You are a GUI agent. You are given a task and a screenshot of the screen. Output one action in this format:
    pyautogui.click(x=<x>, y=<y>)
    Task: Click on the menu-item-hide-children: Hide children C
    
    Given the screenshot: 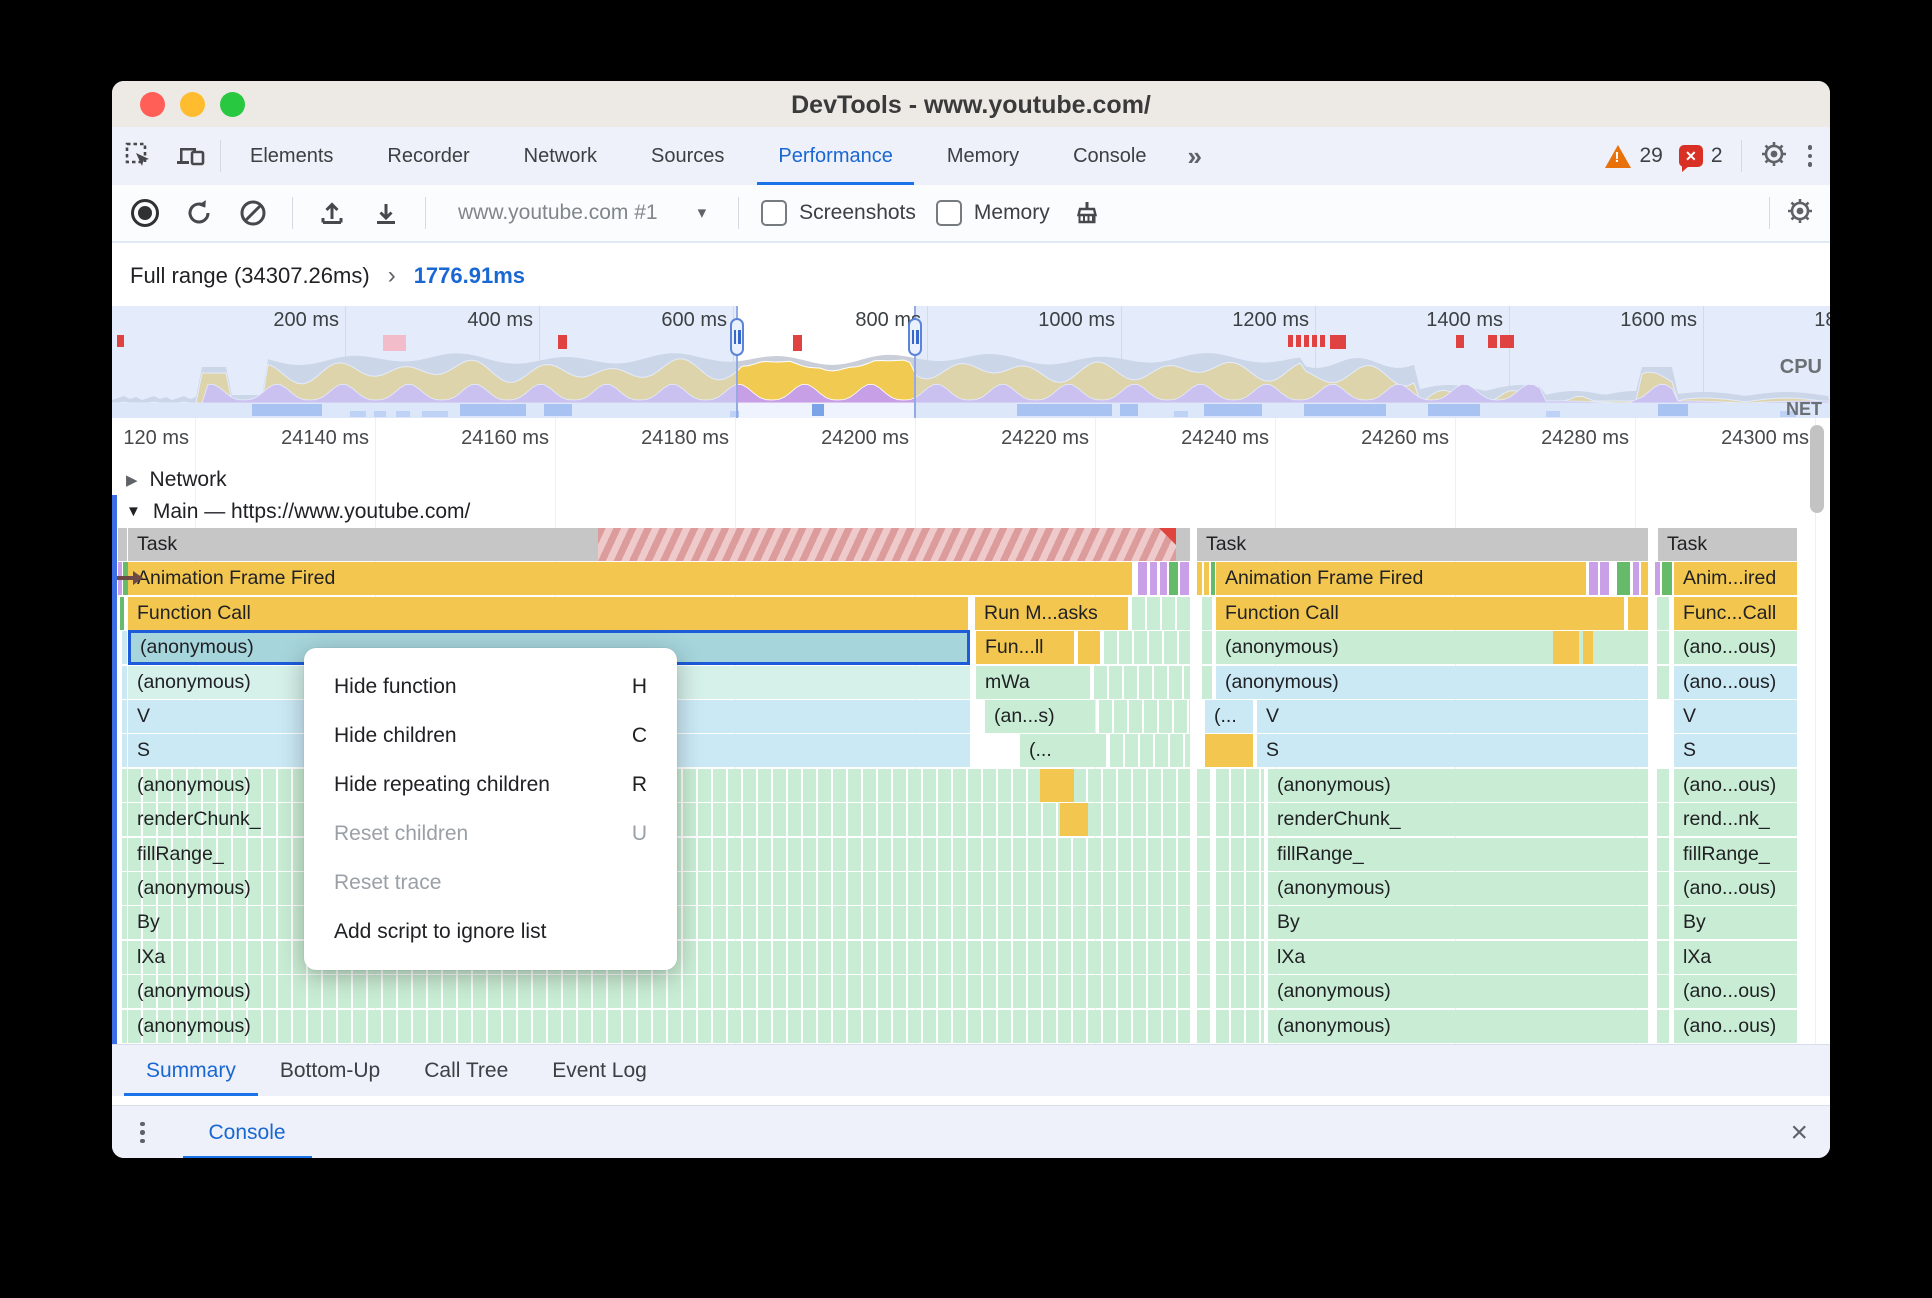 What is the action you would take?
    pyautogui.click(x=490, y=735)
    